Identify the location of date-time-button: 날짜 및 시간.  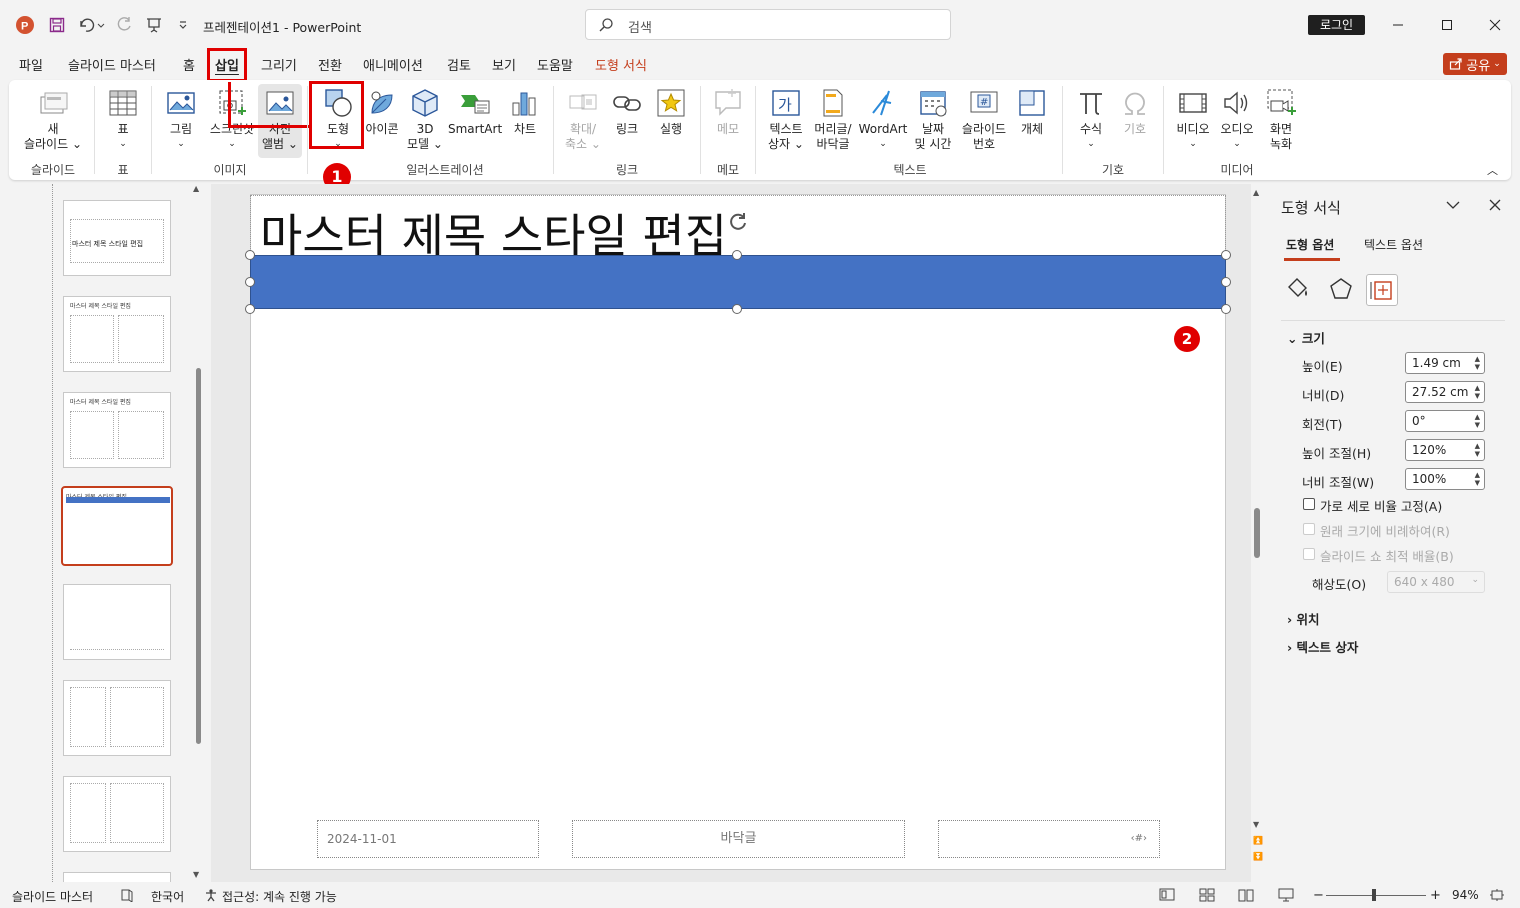
(933, 119).